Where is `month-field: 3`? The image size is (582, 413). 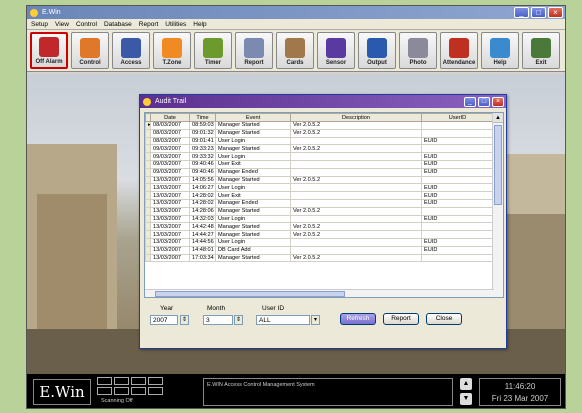 month-field: 3 is located at coordinates (218, 320).